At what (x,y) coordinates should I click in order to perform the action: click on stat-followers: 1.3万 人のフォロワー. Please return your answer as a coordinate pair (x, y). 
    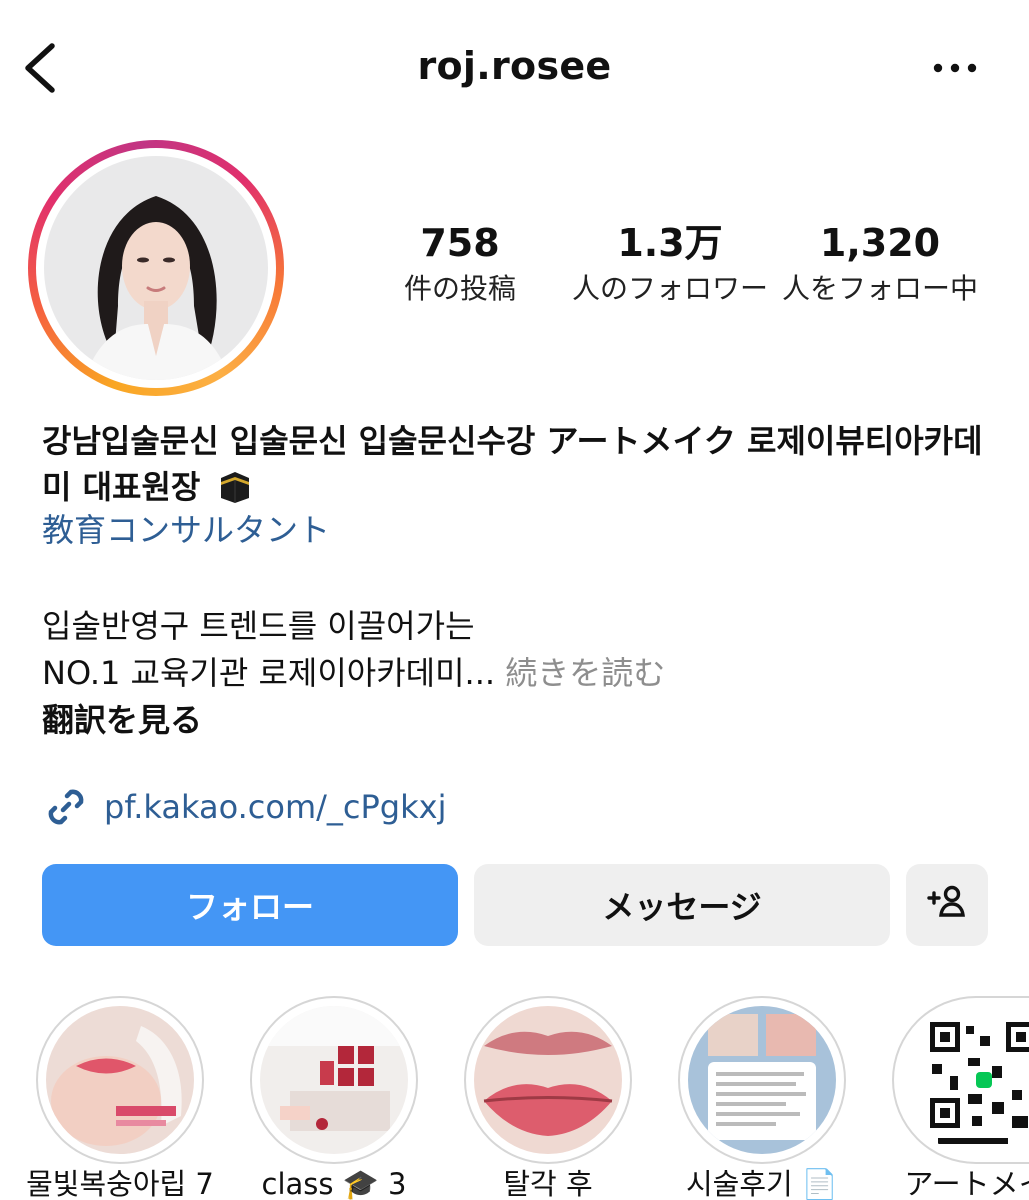
    Looking at the image, I should click on (670, 264).